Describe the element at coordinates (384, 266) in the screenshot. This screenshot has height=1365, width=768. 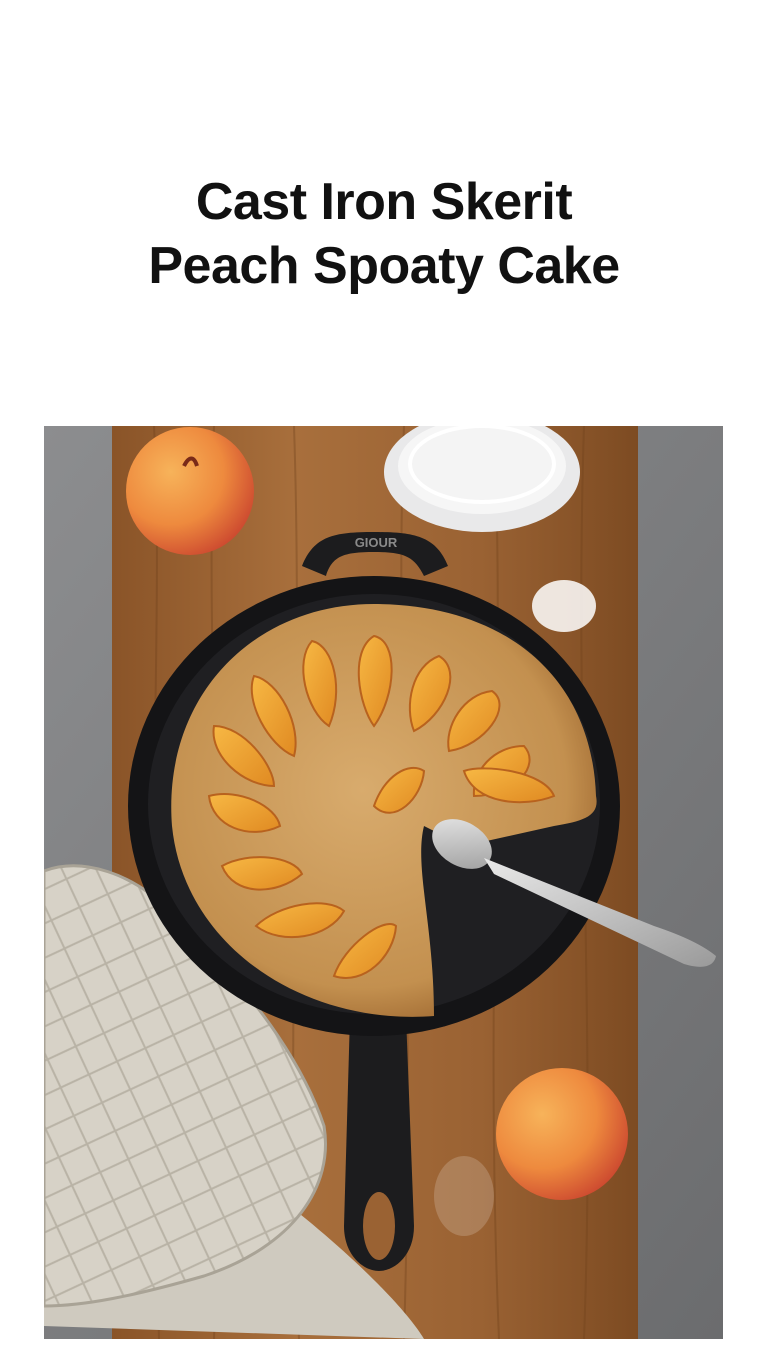
I see `title-line-2: Peach Spoaty Cake` at that location.